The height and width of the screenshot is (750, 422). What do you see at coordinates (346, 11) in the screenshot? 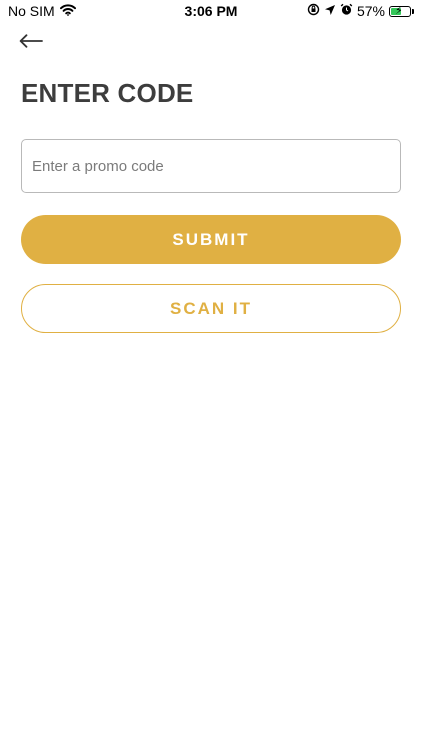
I see `alarm-icon` at bounding box center [346, 11].